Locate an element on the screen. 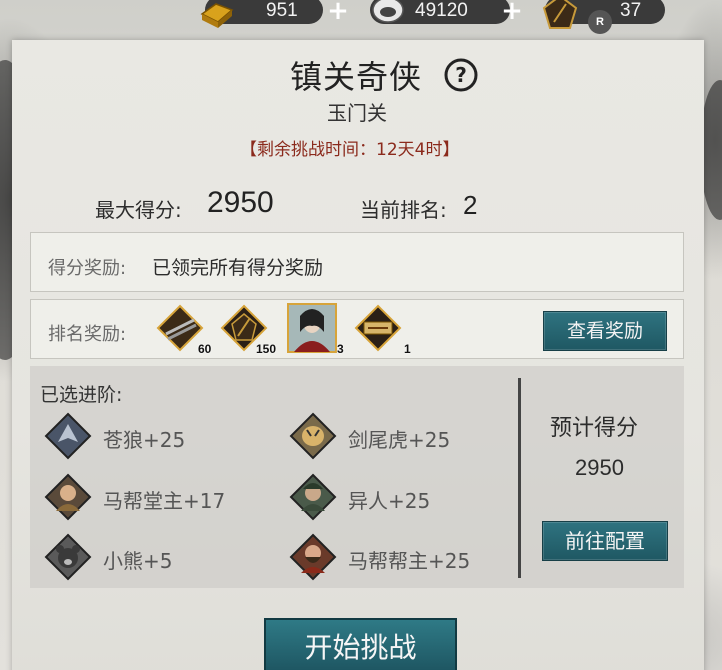  page-title: 镇关奇侠 is located at coordinates (356, 77).